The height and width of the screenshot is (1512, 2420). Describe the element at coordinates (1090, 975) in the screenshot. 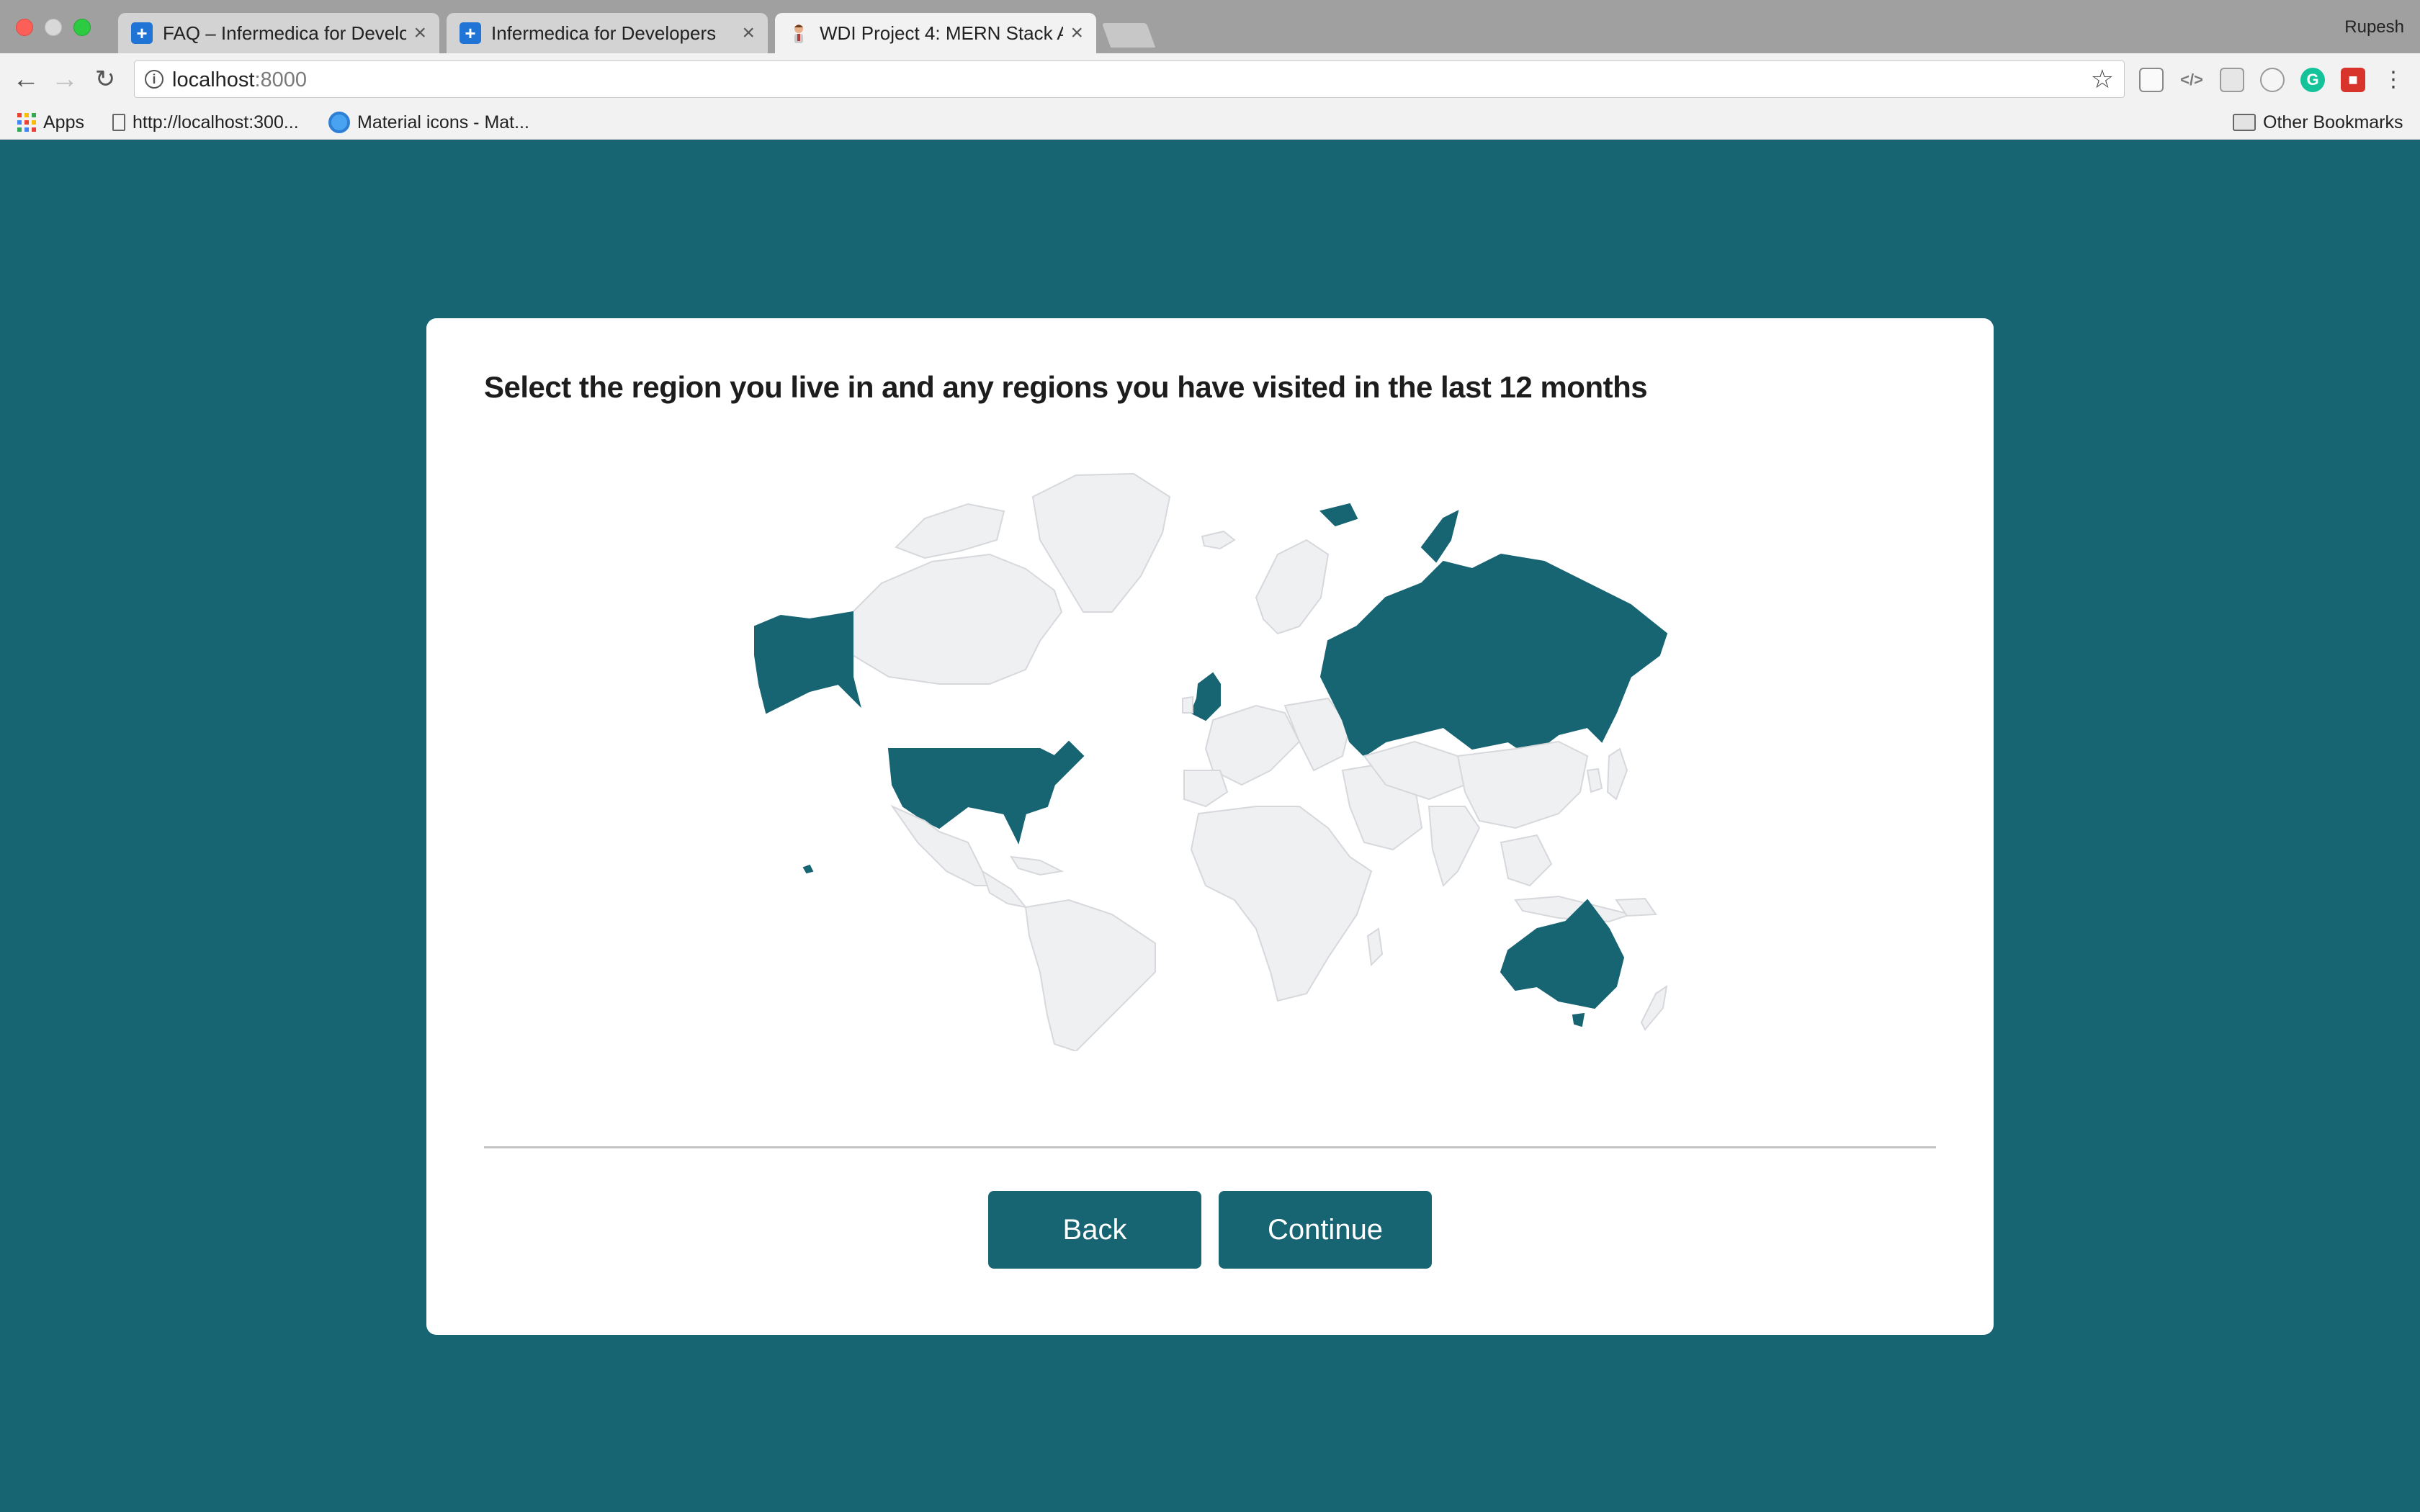

I see `region-south-america` at that location.